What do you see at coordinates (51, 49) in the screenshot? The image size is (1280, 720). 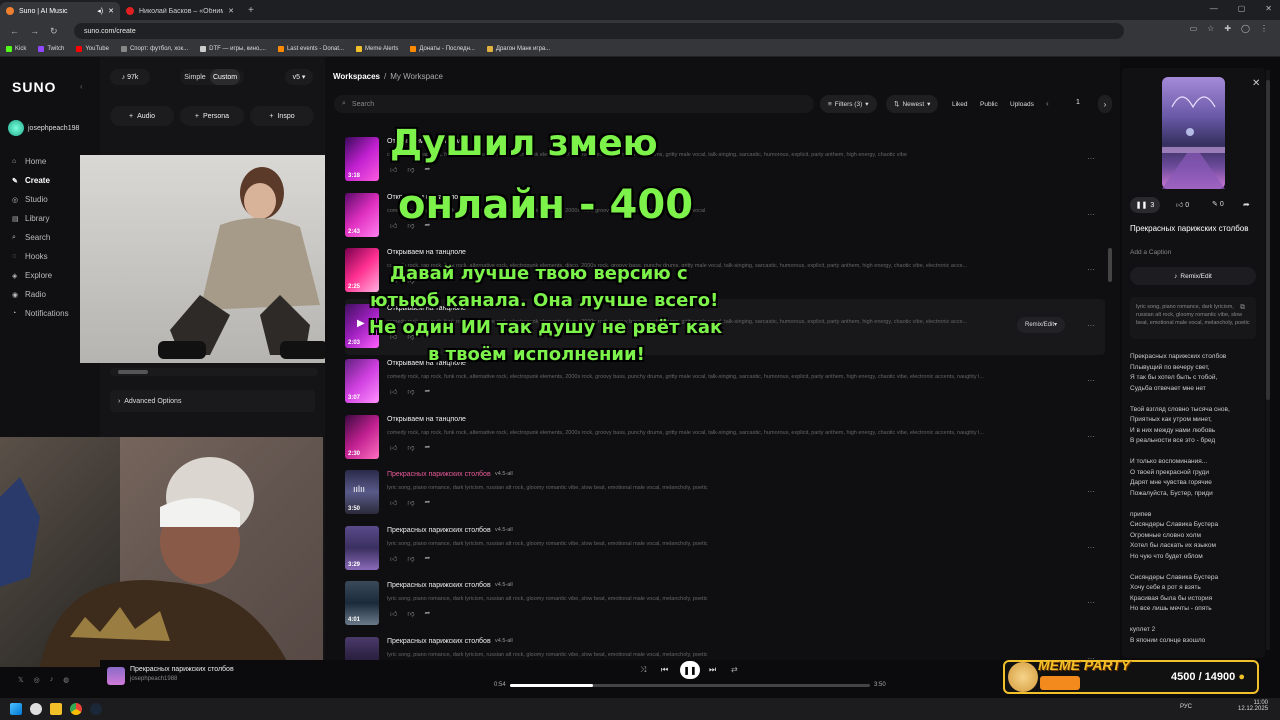 I see `bookmark-item: Twitch` at bounding box center [51, 49].